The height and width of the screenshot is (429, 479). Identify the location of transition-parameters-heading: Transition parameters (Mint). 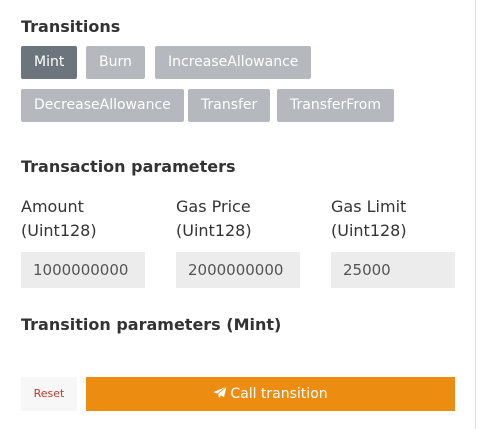
(151, 324).